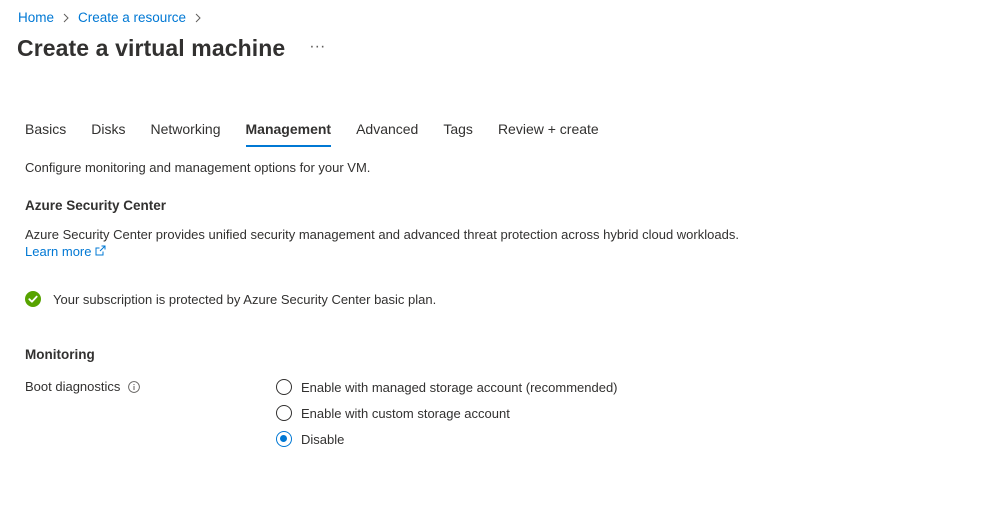 This screenshot has width=1006, height=519. What do you see at coordinates (185, 133) in the screenshot?
I see `tab-networking: Networking` at bounding box center [185, 133].